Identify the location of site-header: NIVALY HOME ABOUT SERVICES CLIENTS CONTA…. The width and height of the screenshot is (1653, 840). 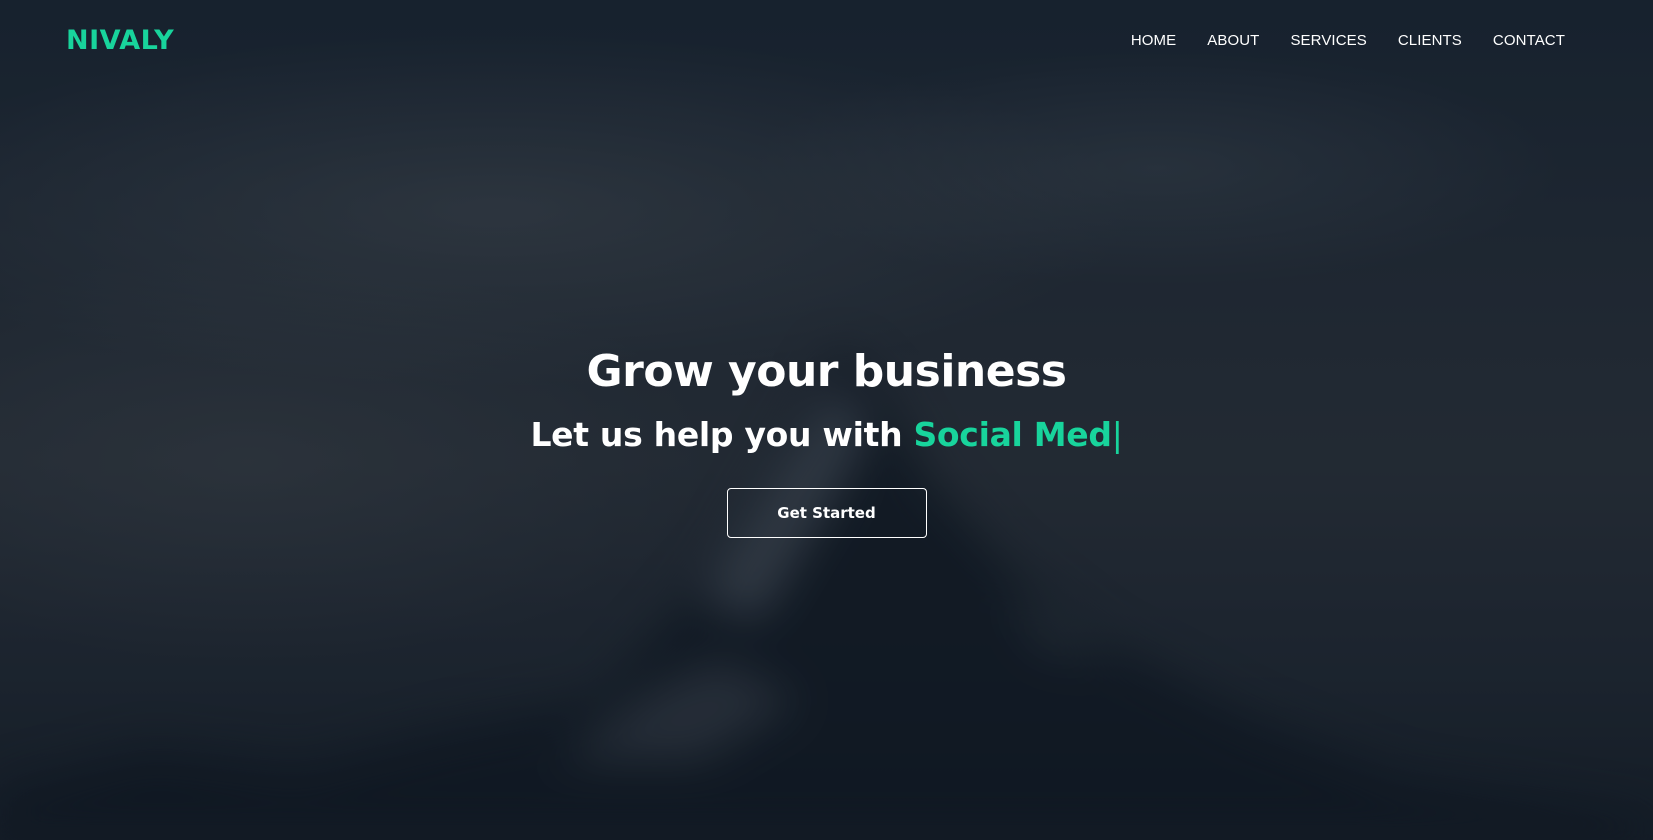
(826, 40).